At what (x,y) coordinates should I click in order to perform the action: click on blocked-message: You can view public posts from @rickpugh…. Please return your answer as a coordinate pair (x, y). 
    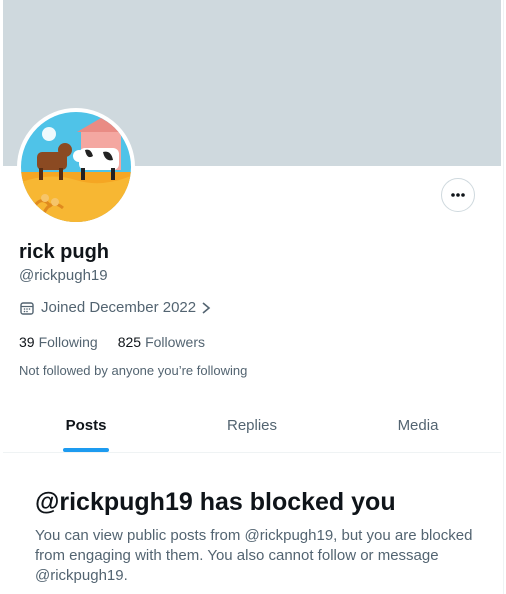
    Looking at the image, I should click on (254, 555).